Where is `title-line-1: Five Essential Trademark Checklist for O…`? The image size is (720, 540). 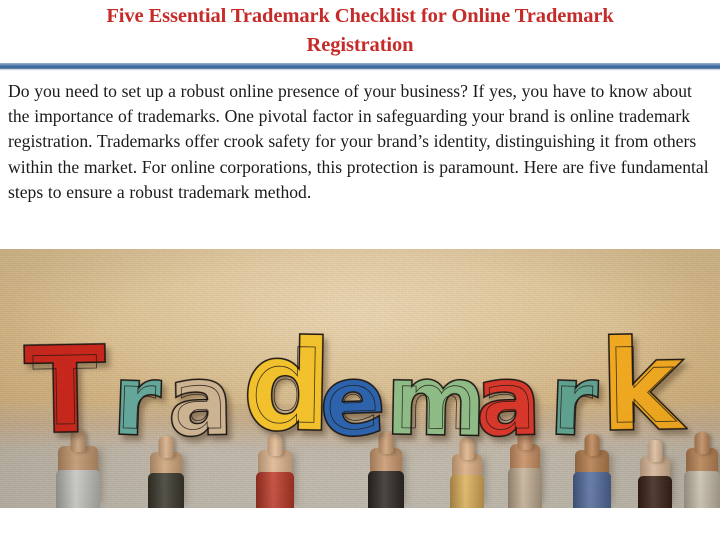
title-line-1: Five Essential Trademark Checklist for O… is located at coordinates (360, 16).